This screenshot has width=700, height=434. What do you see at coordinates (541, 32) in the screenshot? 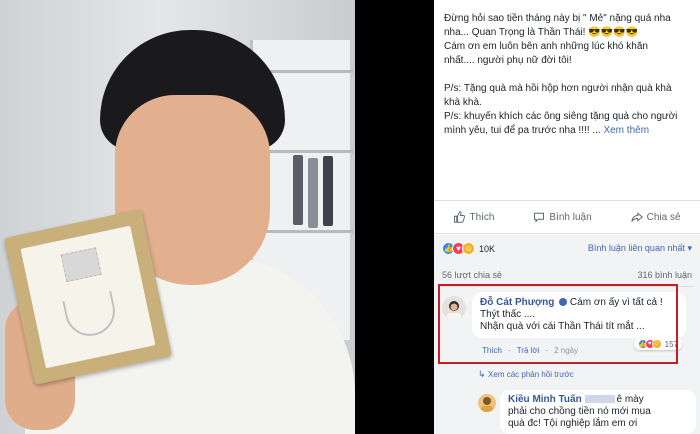
I see `caption-line: nha... Quan Trọng là Thần Thái! 😎😎😎😎` at bounding box center [541, 32].